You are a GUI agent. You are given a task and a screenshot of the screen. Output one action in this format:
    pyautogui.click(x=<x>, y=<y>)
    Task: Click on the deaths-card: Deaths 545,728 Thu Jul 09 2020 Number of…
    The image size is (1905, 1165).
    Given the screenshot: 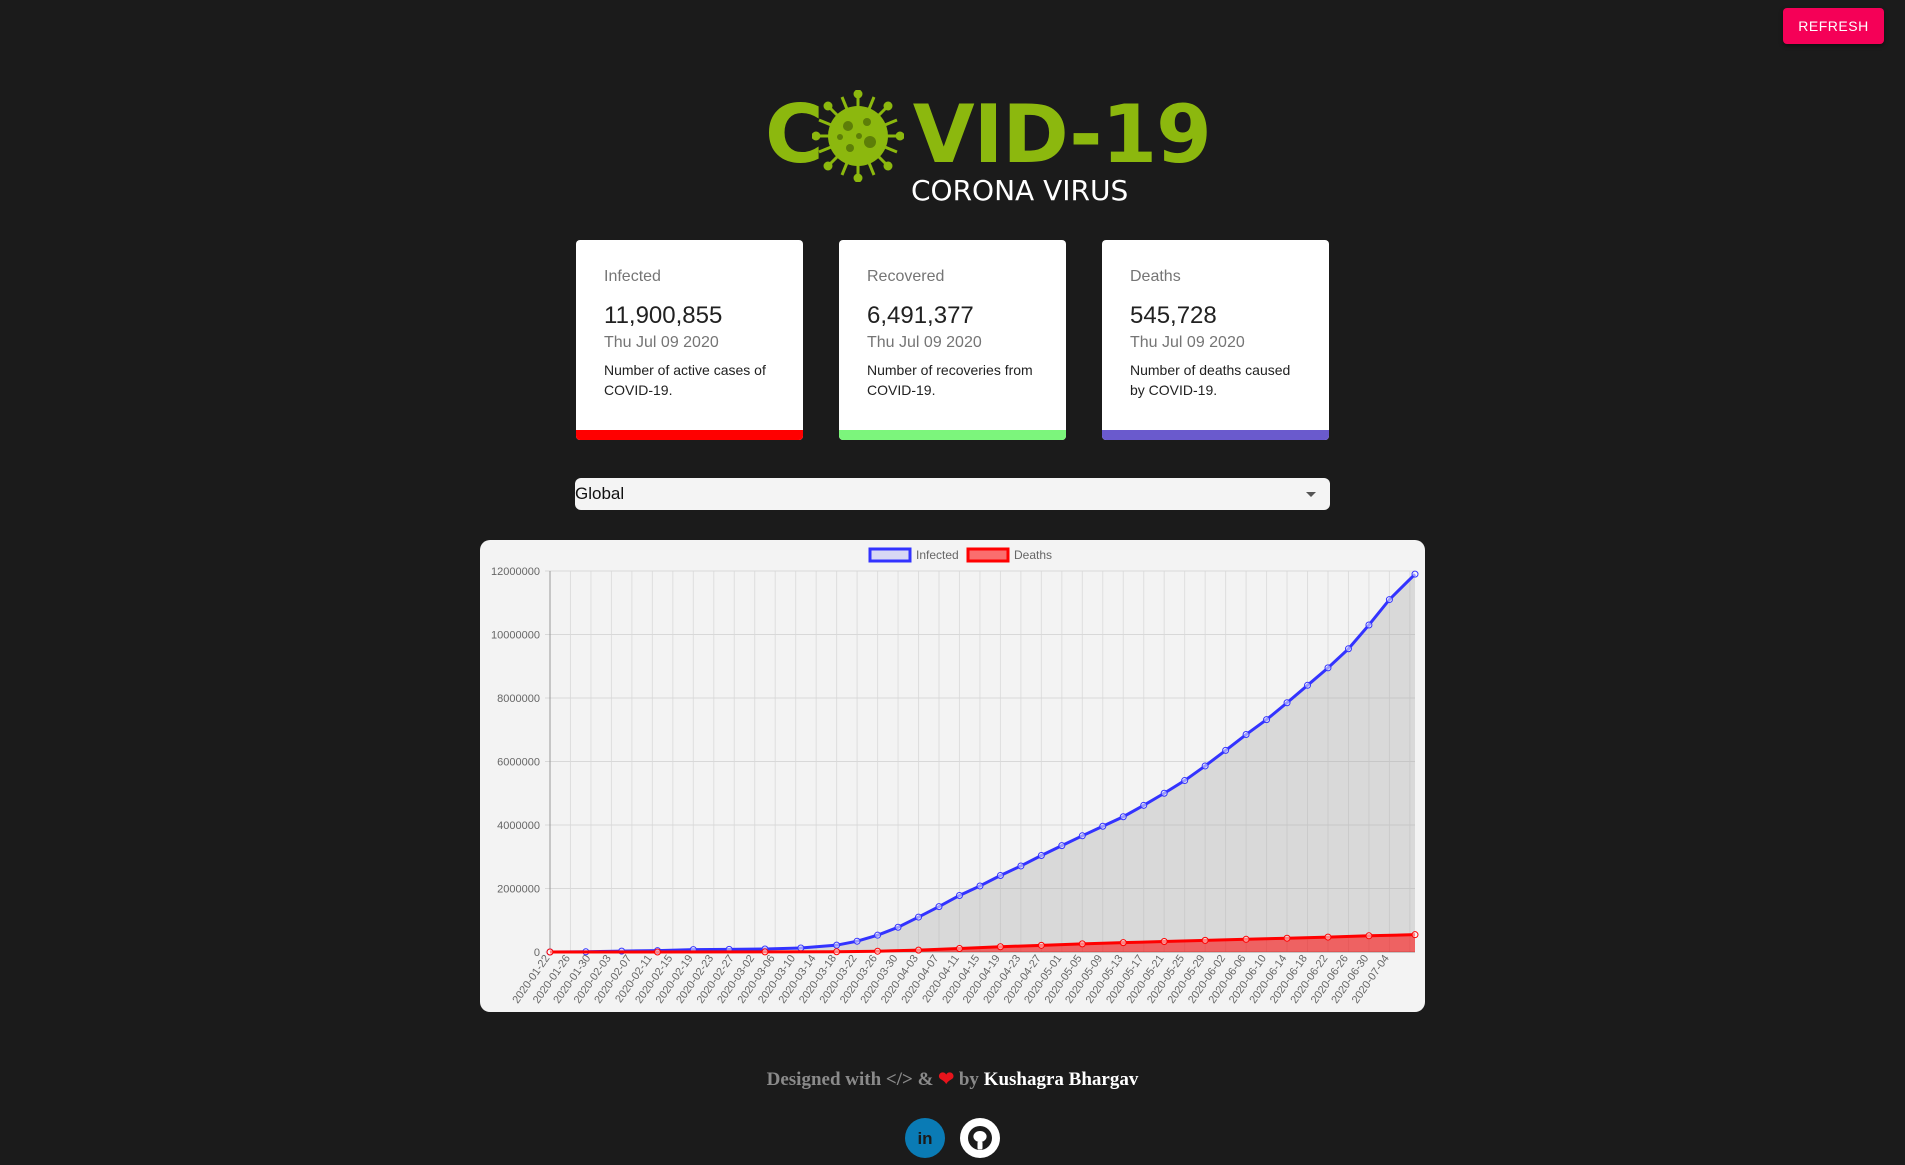 What is the action you would take?
    pyautogui.click(x=1215, y=340)
    